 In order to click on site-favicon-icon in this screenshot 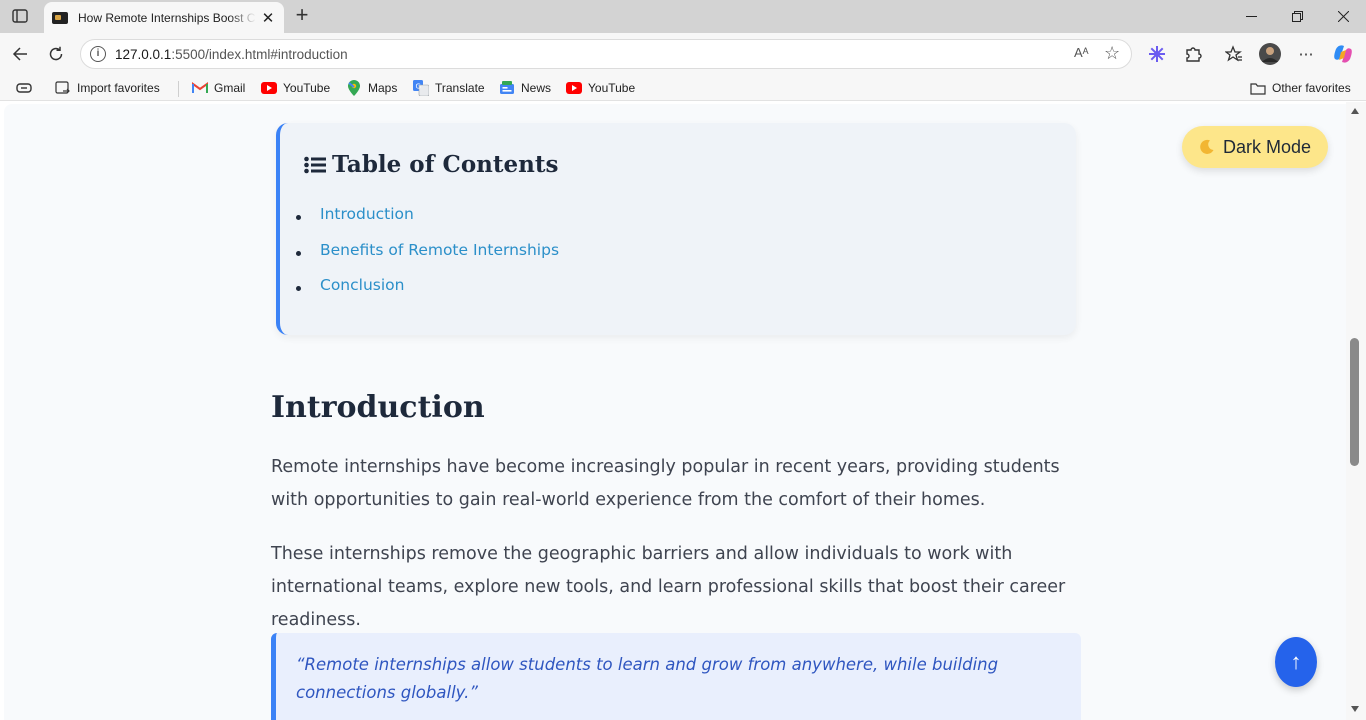, I will do `click(60, 17)`.